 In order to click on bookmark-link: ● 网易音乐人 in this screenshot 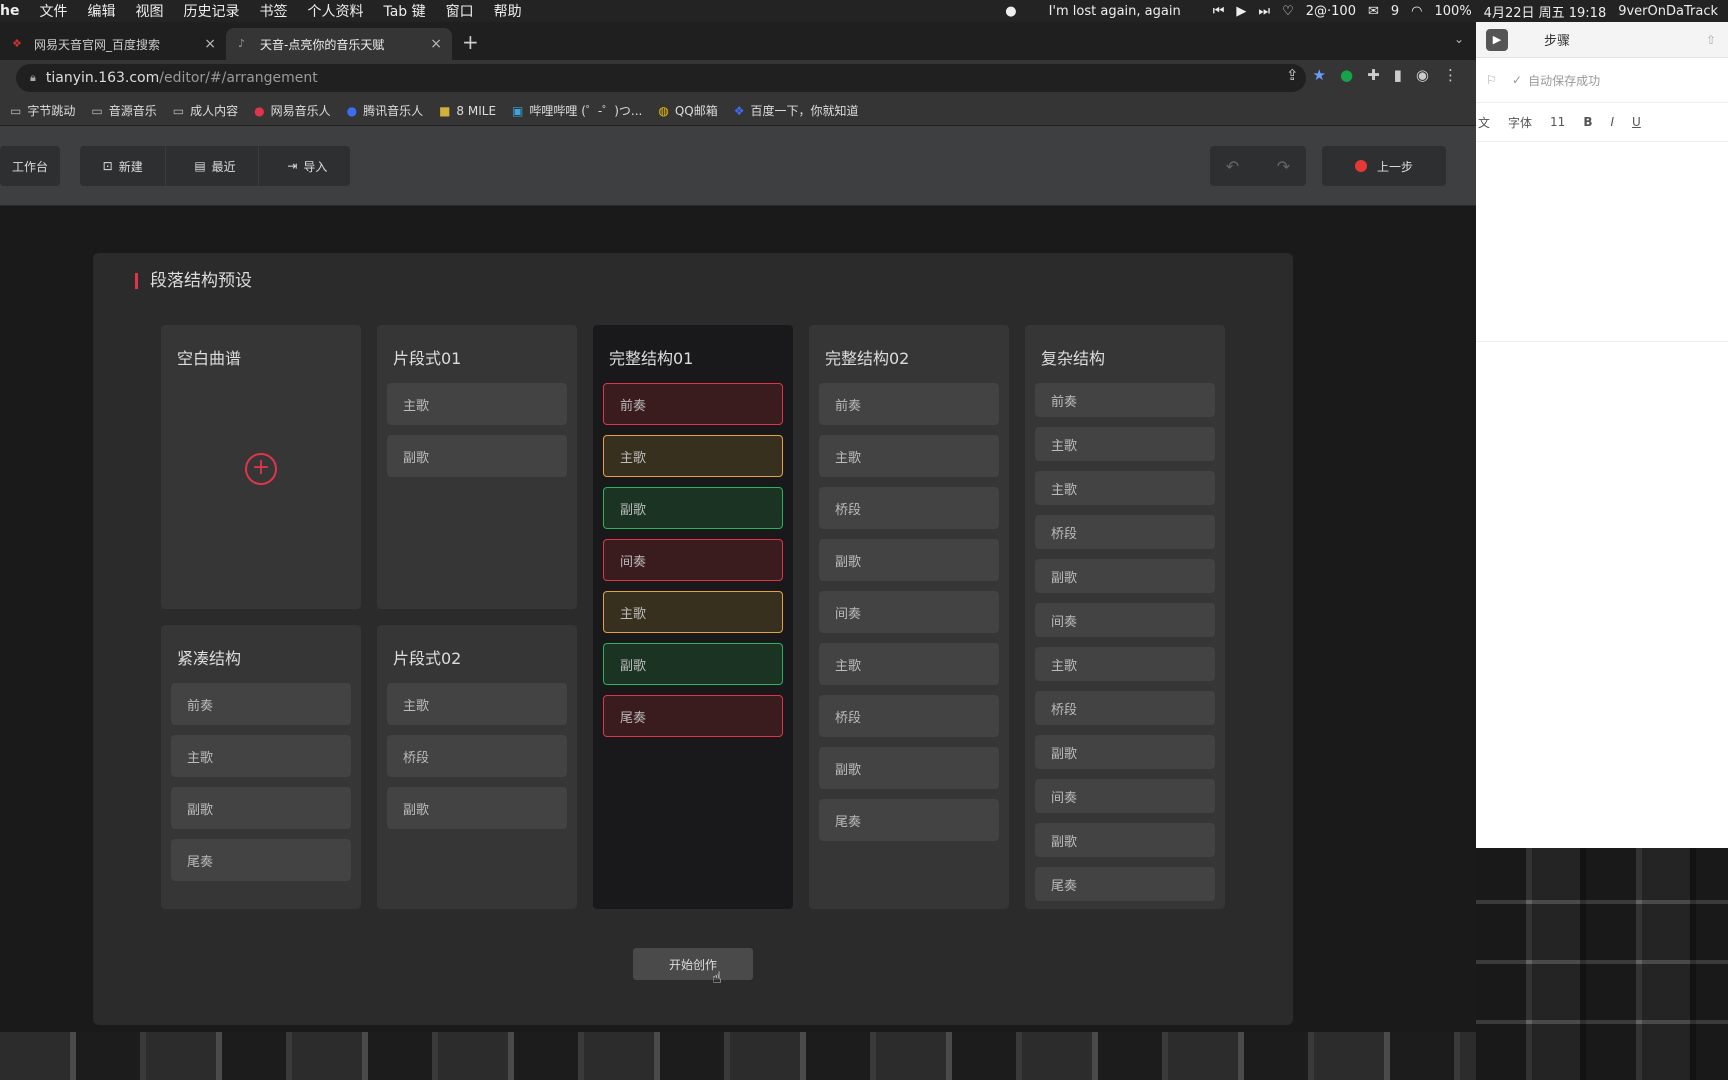, I will do `click(292, 110)`.